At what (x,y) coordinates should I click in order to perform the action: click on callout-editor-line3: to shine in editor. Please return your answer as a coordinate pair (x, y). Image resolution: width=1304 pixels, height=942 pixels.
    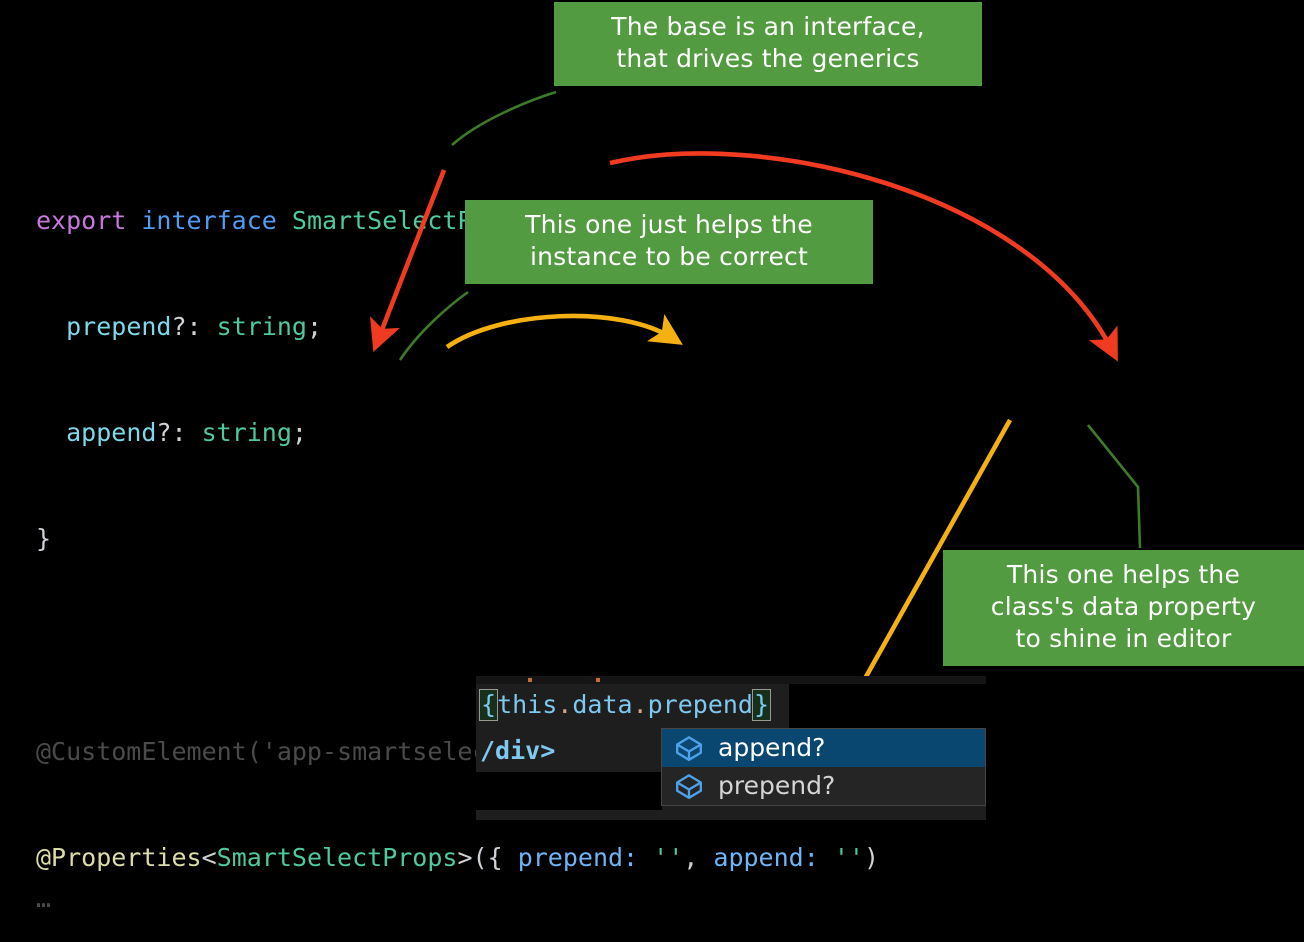
    Looking at the image, I should click on (1123, 638).